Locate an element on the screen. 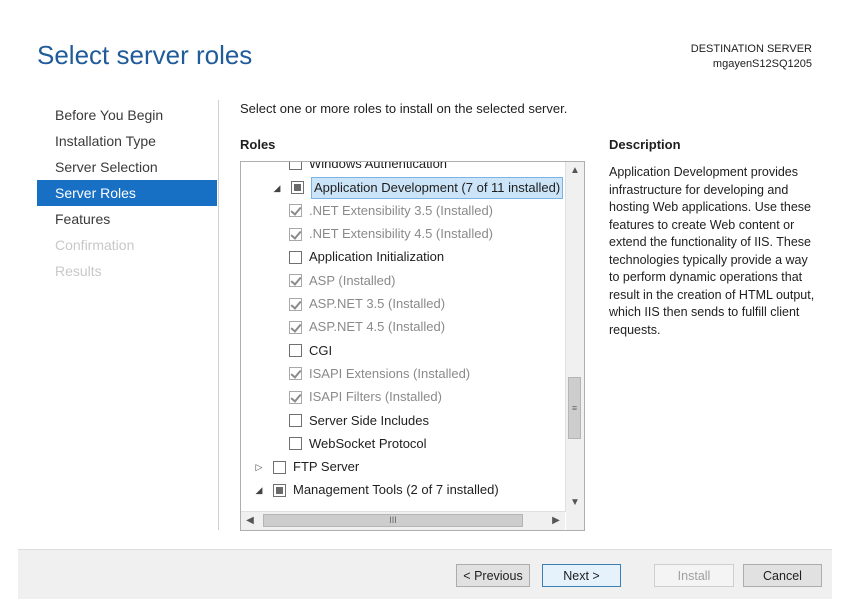 Image resolution: width=850 pixels, height=615 pixels. tree-row-label: WebSocket Protocol is located at coordinates (368, 443).